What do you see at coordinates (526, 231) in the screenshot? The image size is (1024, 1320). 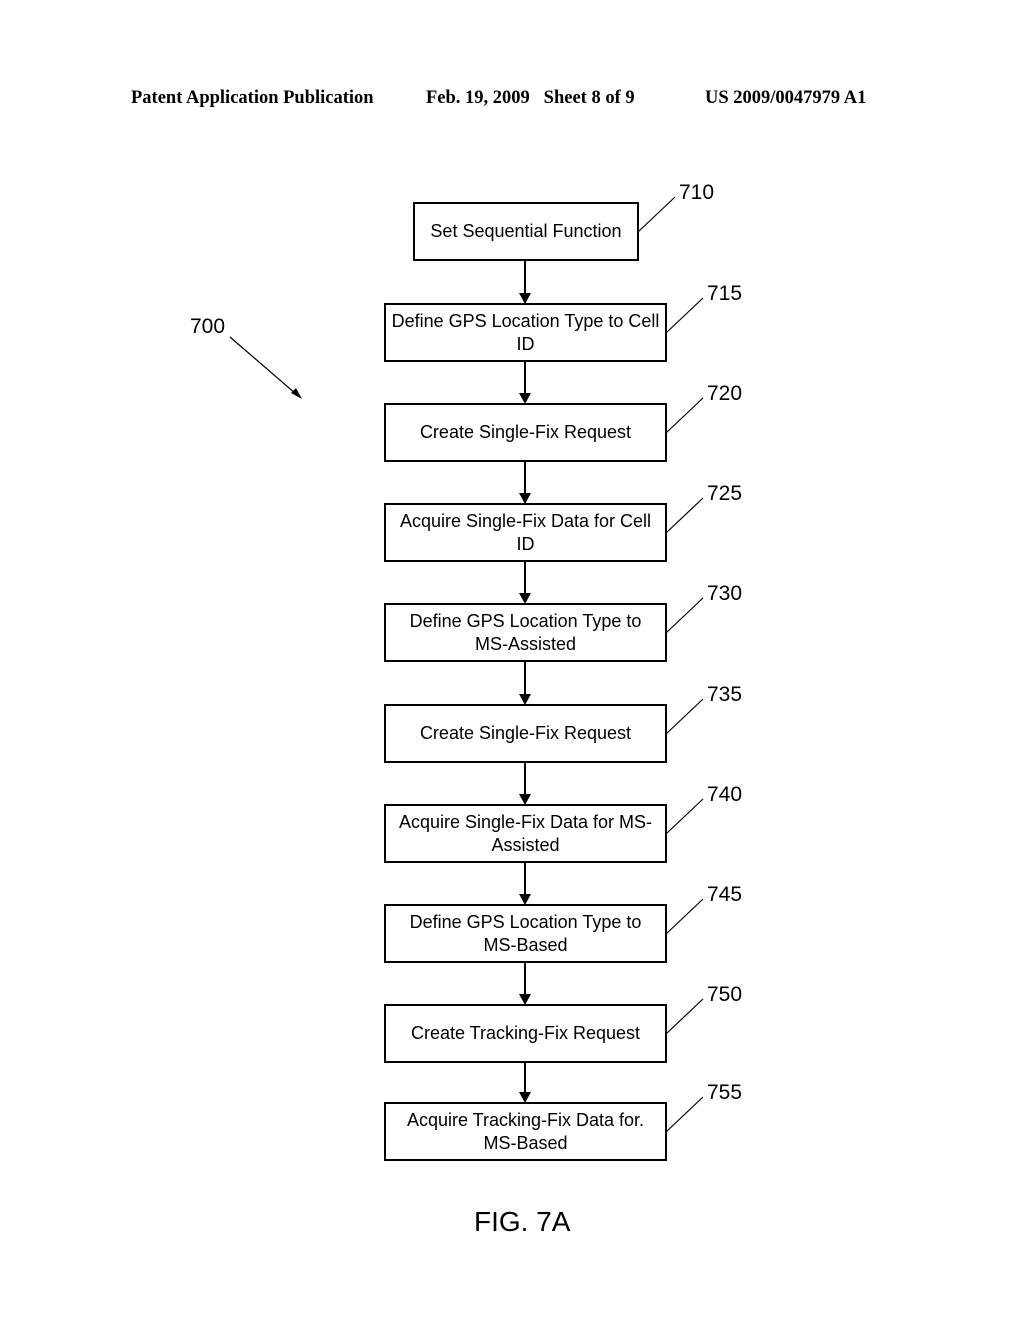 I see `step-label-710: Set Sequential Function` at bounding box center [526, 231].